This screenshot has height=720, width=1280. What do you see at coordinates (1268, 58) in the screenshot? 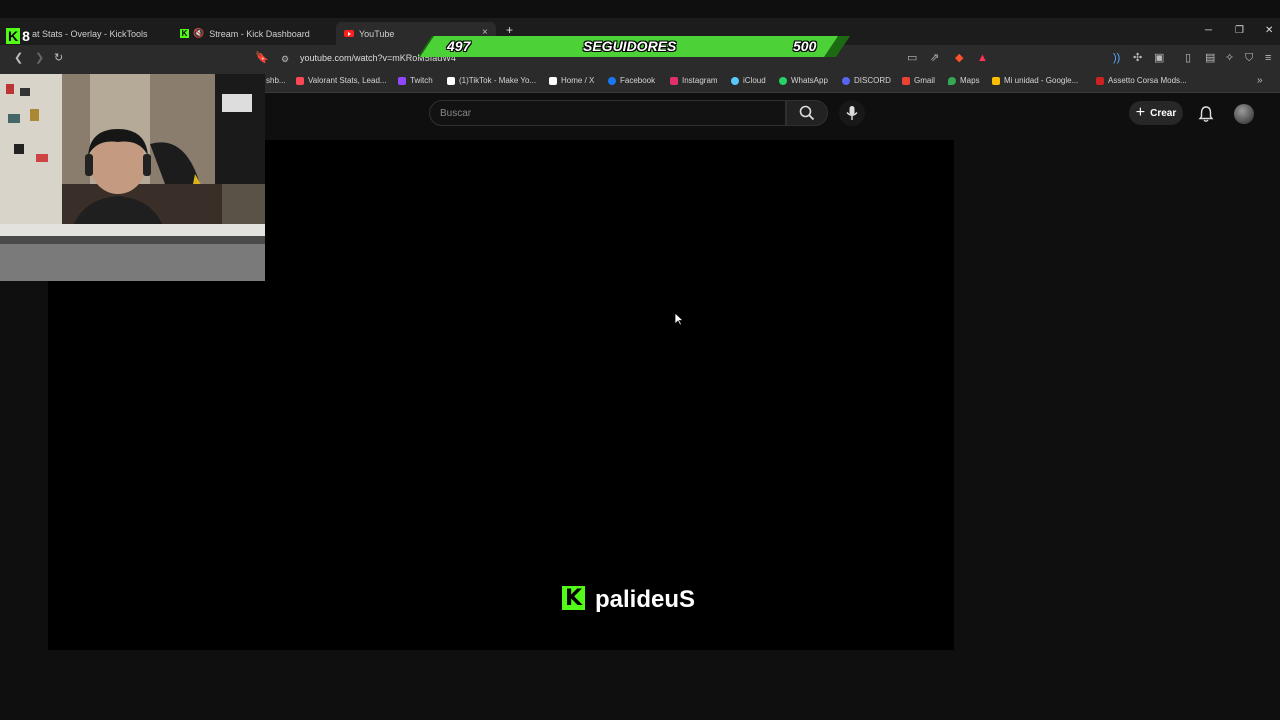
I see `menu-icon: ≡` at bounding box center [1268, 58].